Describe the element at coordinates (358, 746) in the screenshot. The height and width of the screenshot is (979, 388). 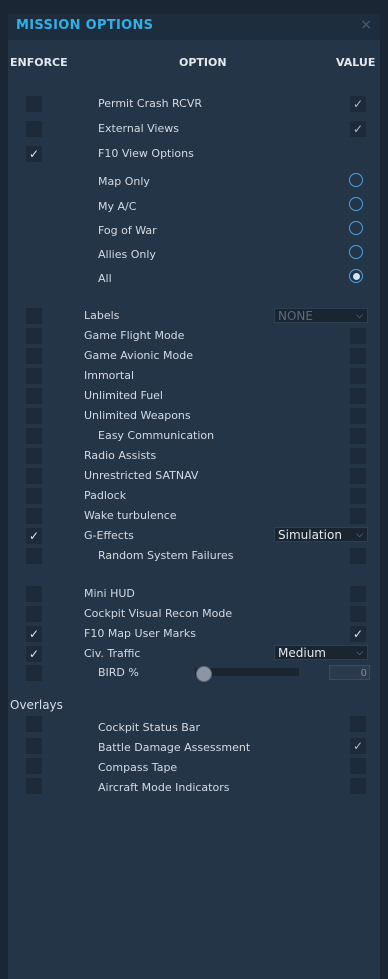
I see `value-checkbox-battle-damage-assessment: ✓` at that location.